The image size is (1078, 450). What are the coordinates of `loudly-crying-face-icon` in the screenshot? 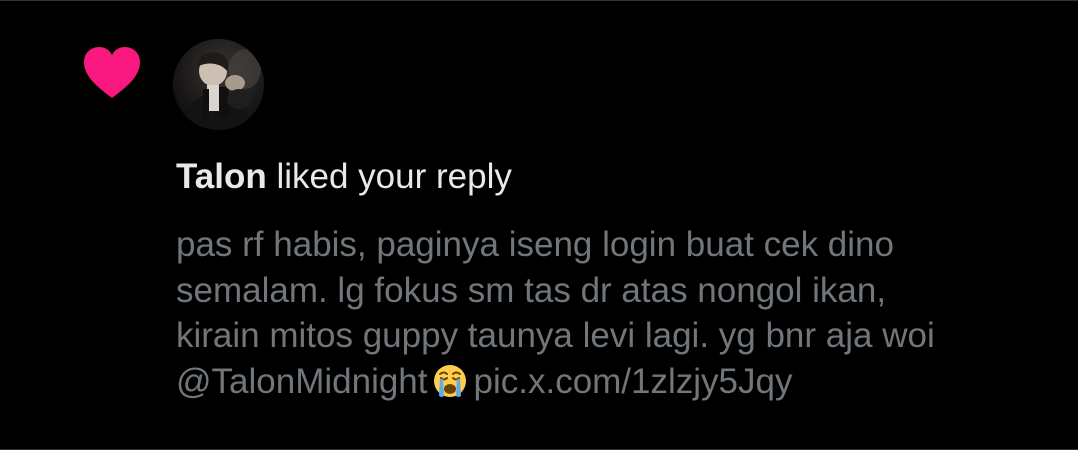 It's located at (449, 380).